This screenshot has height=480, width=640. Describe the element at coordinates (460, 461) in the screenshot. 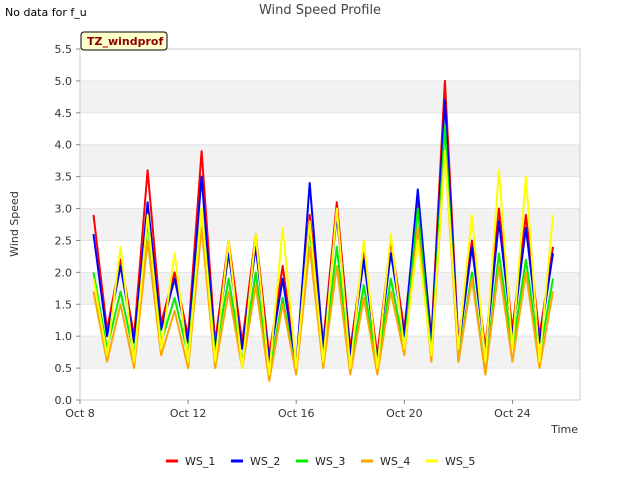

I see `legend-label: WS_5` at that location.